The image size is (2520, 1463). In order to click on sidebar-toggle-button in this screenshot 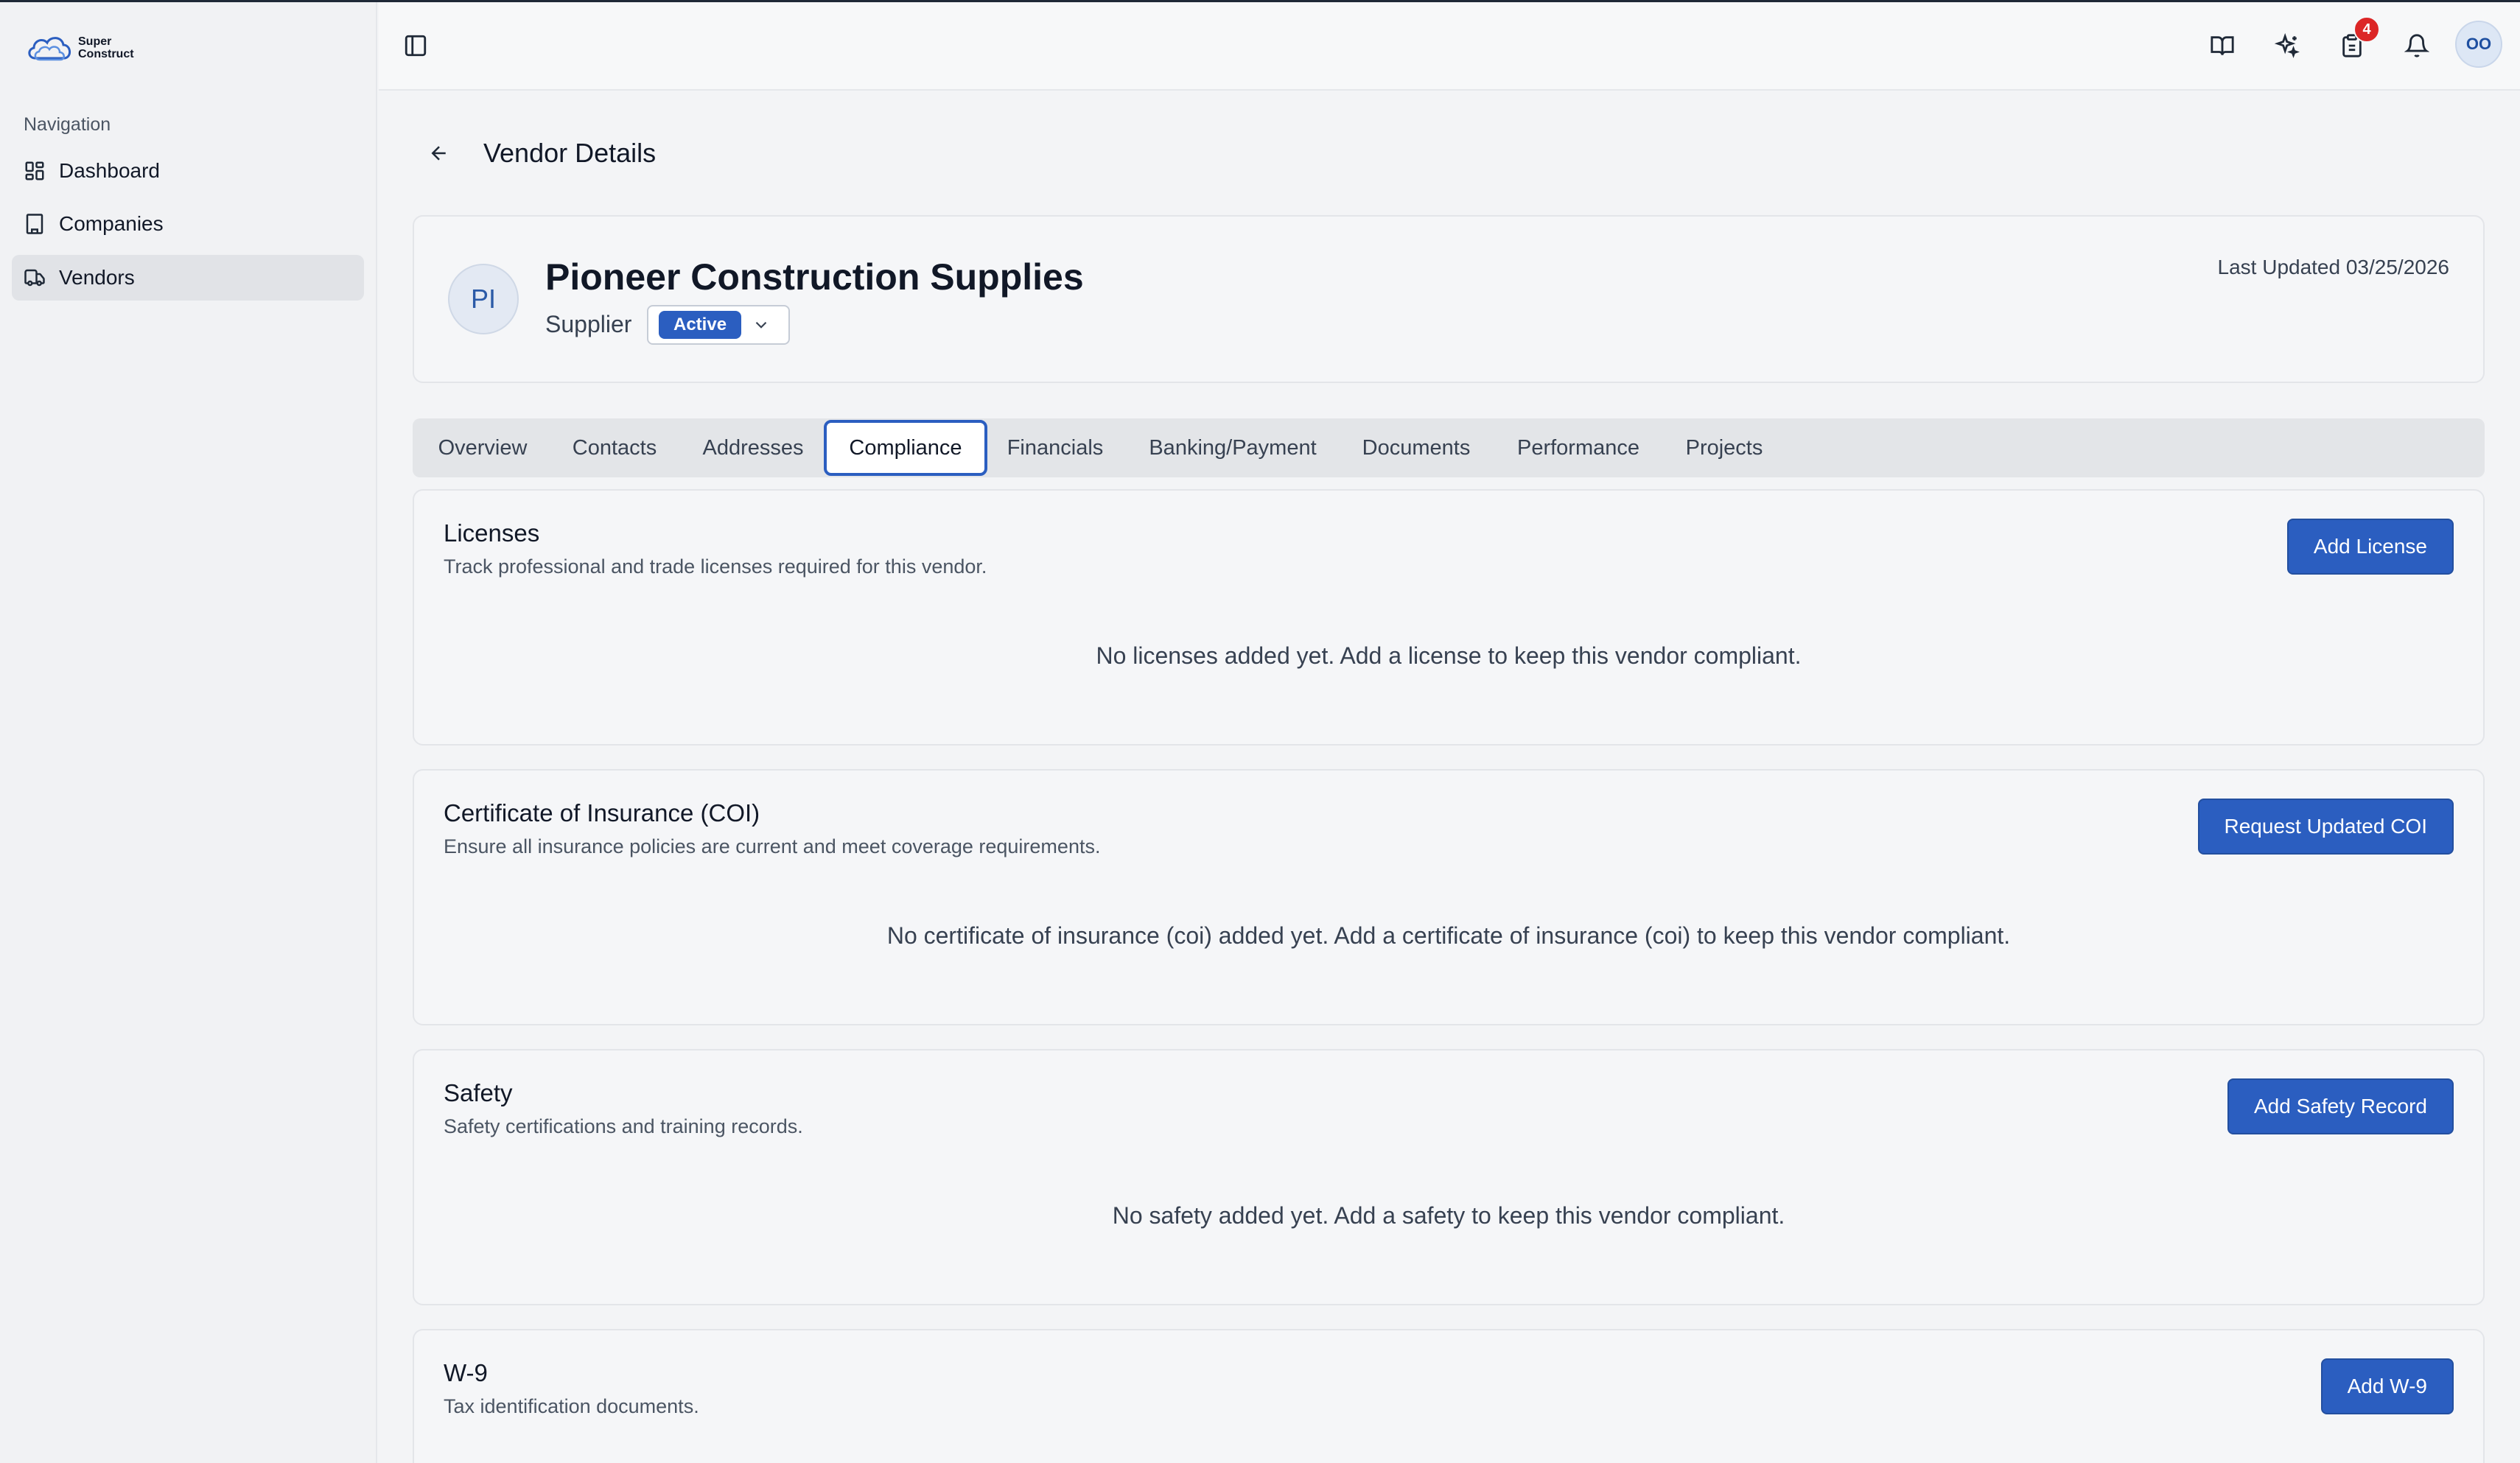, I will do `click(416, 46)`.